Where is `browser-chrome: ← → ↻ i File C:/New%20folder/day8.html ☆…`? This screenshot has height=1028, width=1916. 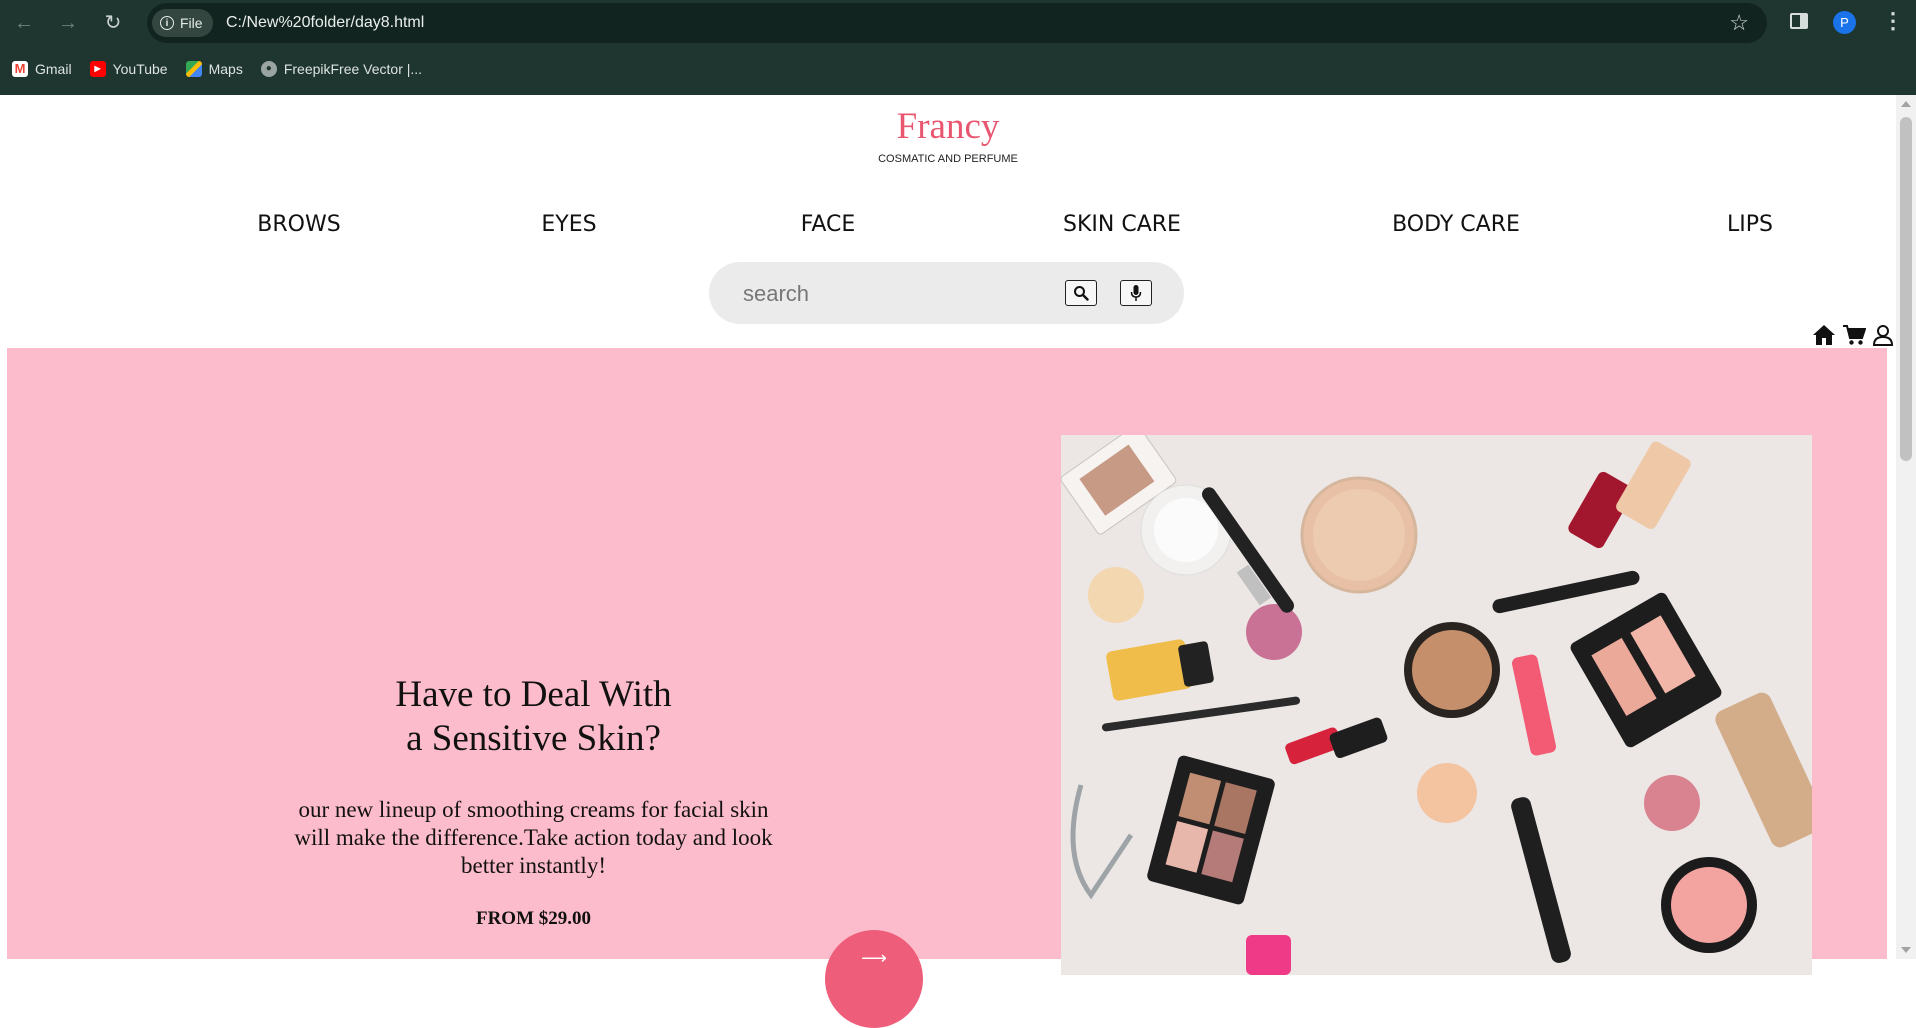 browser-chrome: ← → ↻ i File C:/New%20folder/day8.html ☆… is located at coordinates (958, 47).